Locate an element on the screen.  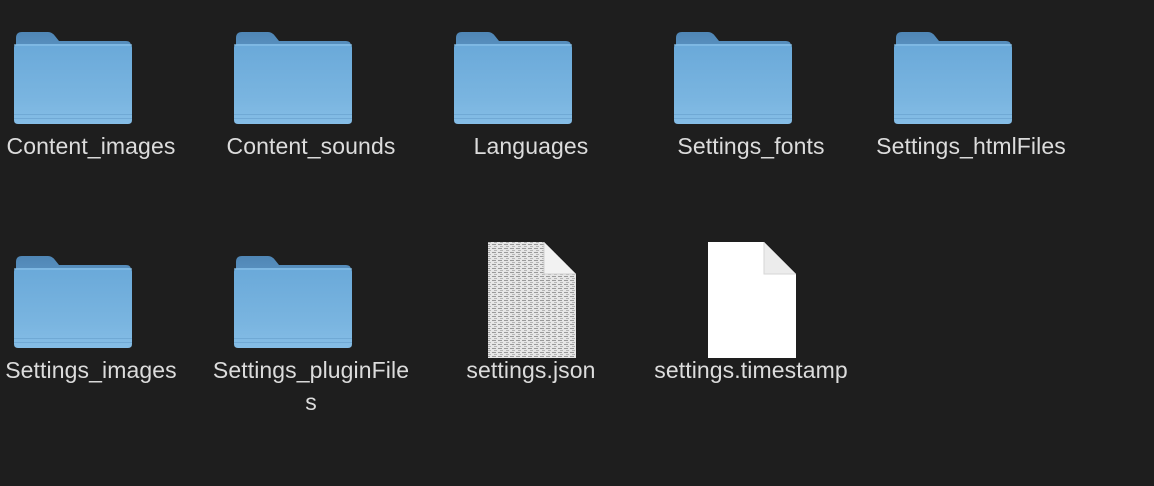
folder-item-content-sounds: Content_sounds is located at coordinates (311, 81).